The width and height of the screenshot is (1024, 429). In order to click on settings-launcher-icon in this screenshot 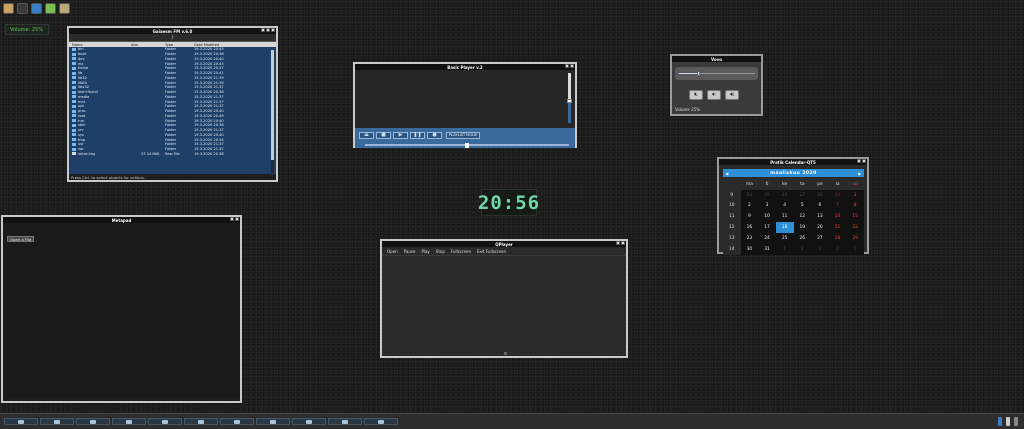, I will do `click(64, 8)`.